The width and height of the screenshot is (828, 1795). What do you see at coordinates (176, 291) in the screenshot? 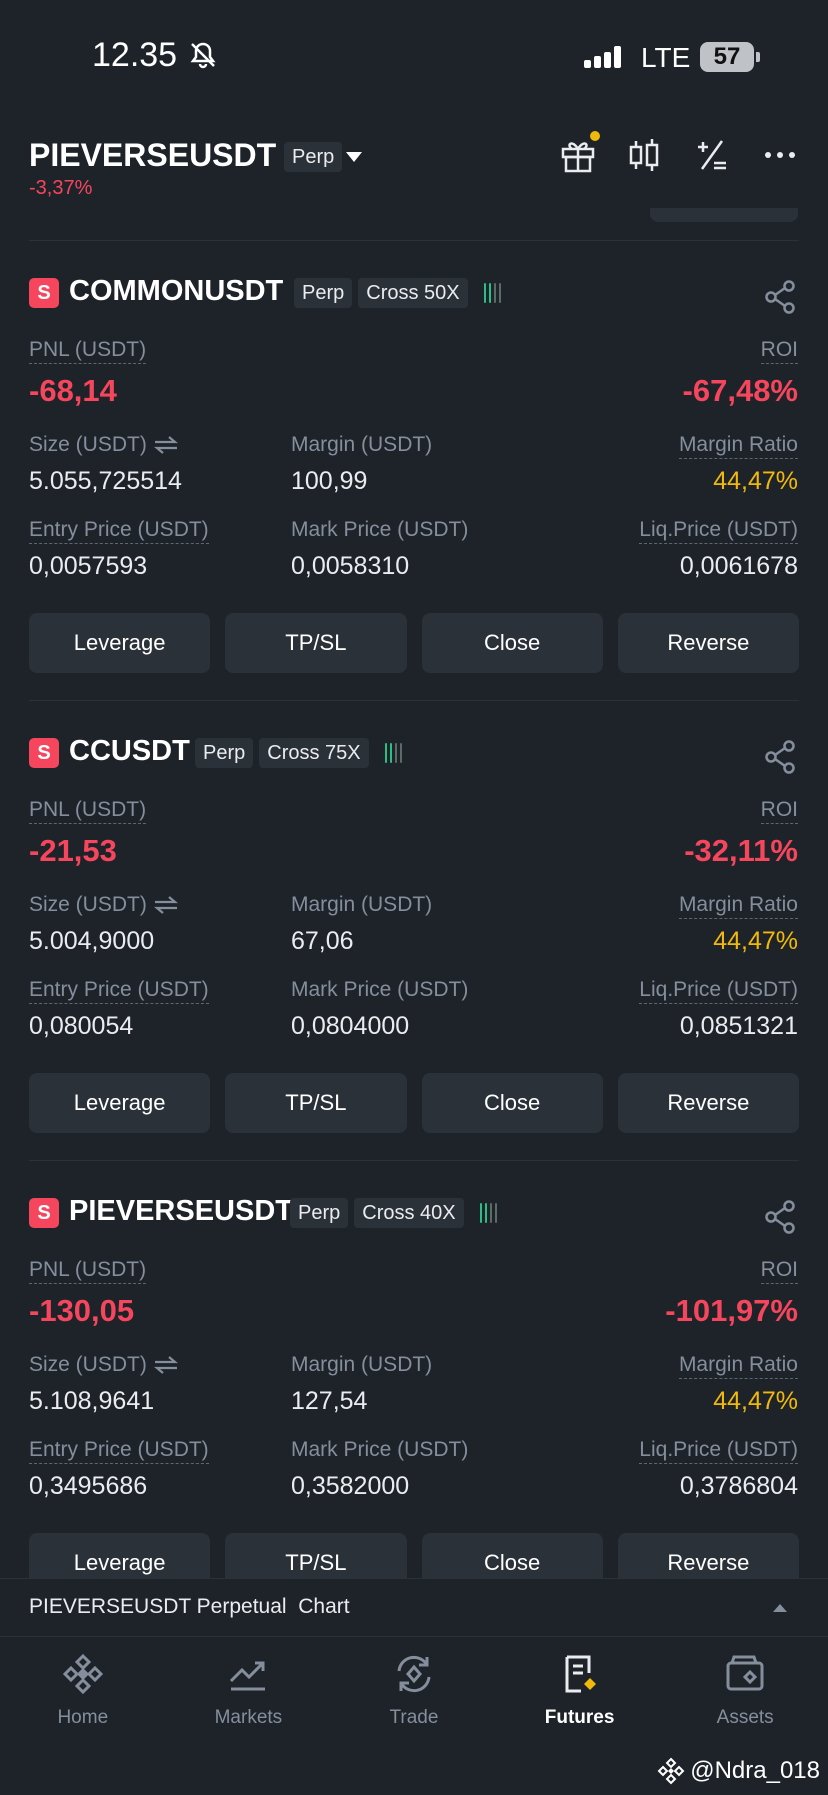
I see `position-symbol: COMMONUSDT` at bounding box center [176, 291].